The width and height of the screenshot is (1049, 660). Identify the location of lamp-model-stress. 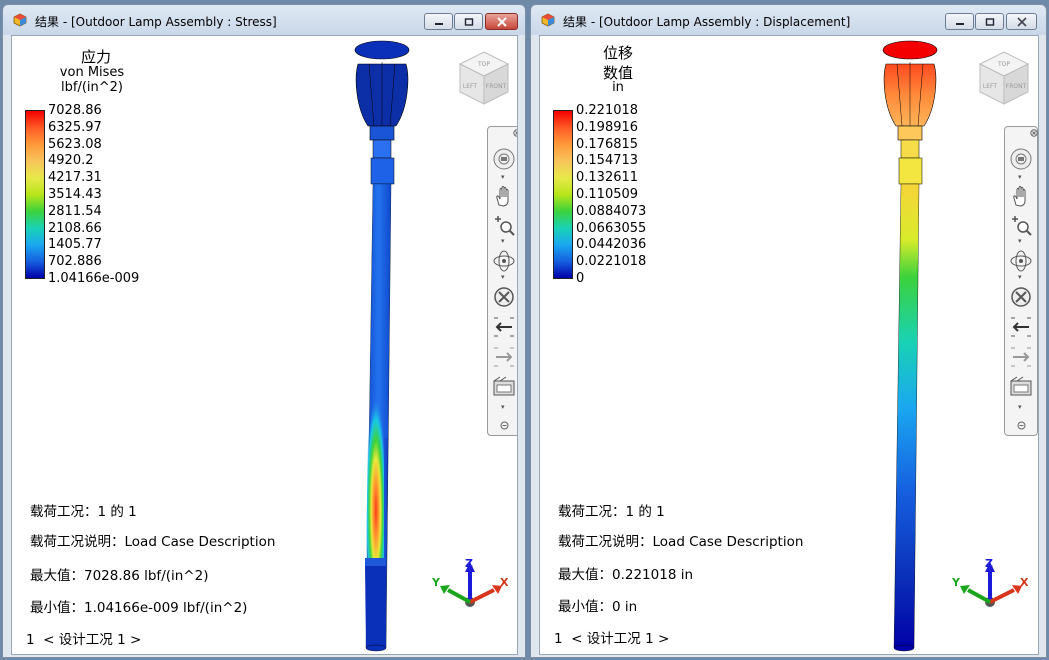
(382, 346).